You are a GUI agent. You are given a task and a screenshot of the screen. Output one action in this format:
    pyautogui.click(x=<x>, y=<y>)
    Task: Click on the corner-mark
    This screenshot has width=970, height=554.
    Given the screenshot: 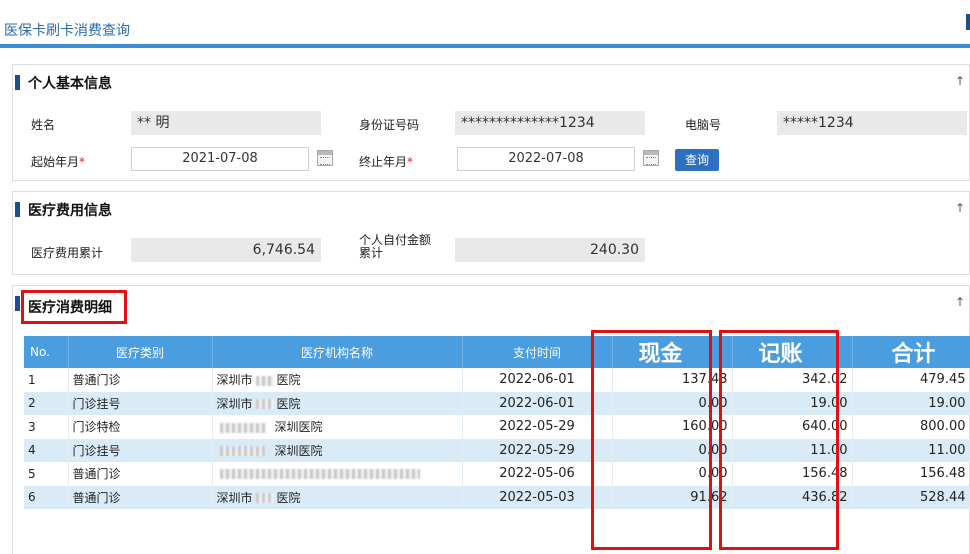 What is the action you would take?
    pyautogui.click(x=968, y=22)
    